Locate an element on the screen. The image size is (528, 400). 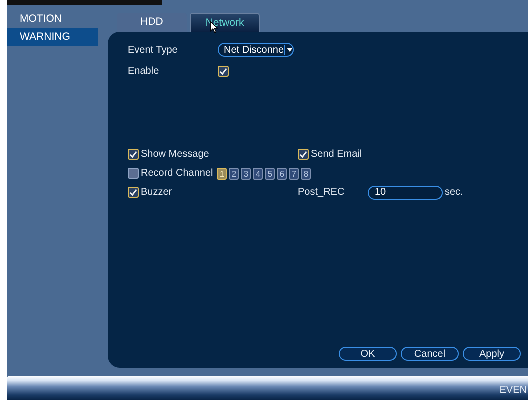
checkbox-label: Buzzer is located at coordinates (156, 192).